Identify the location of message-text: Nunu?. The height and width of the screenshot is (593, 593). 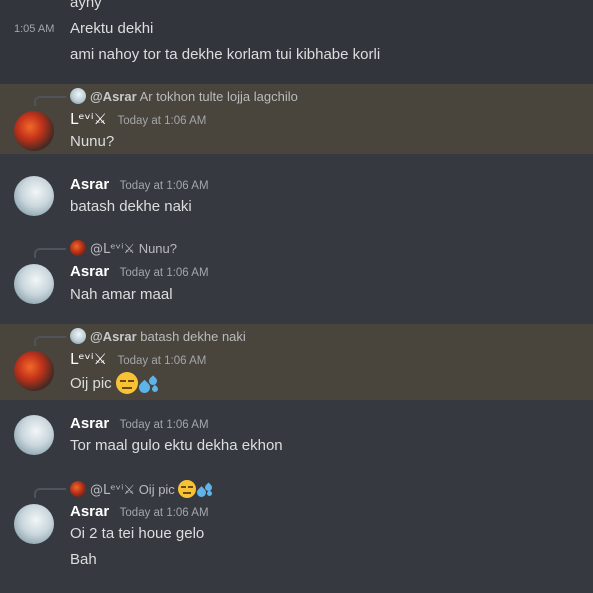
(92, 141).